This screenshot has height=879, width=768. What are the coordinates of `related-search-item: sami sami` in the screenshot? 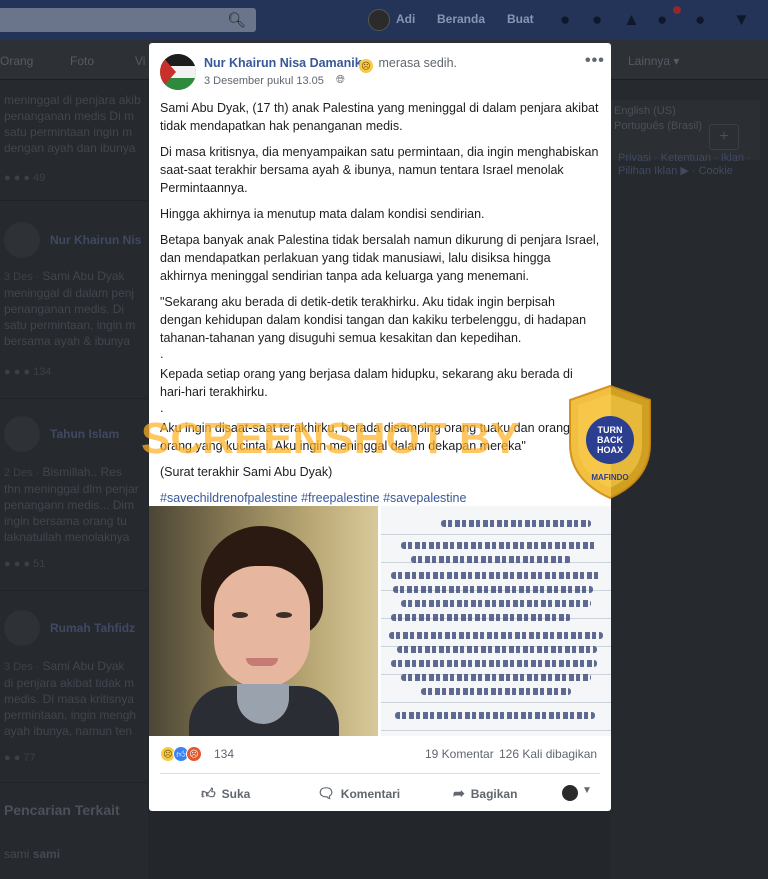 It's located at (32, 854).